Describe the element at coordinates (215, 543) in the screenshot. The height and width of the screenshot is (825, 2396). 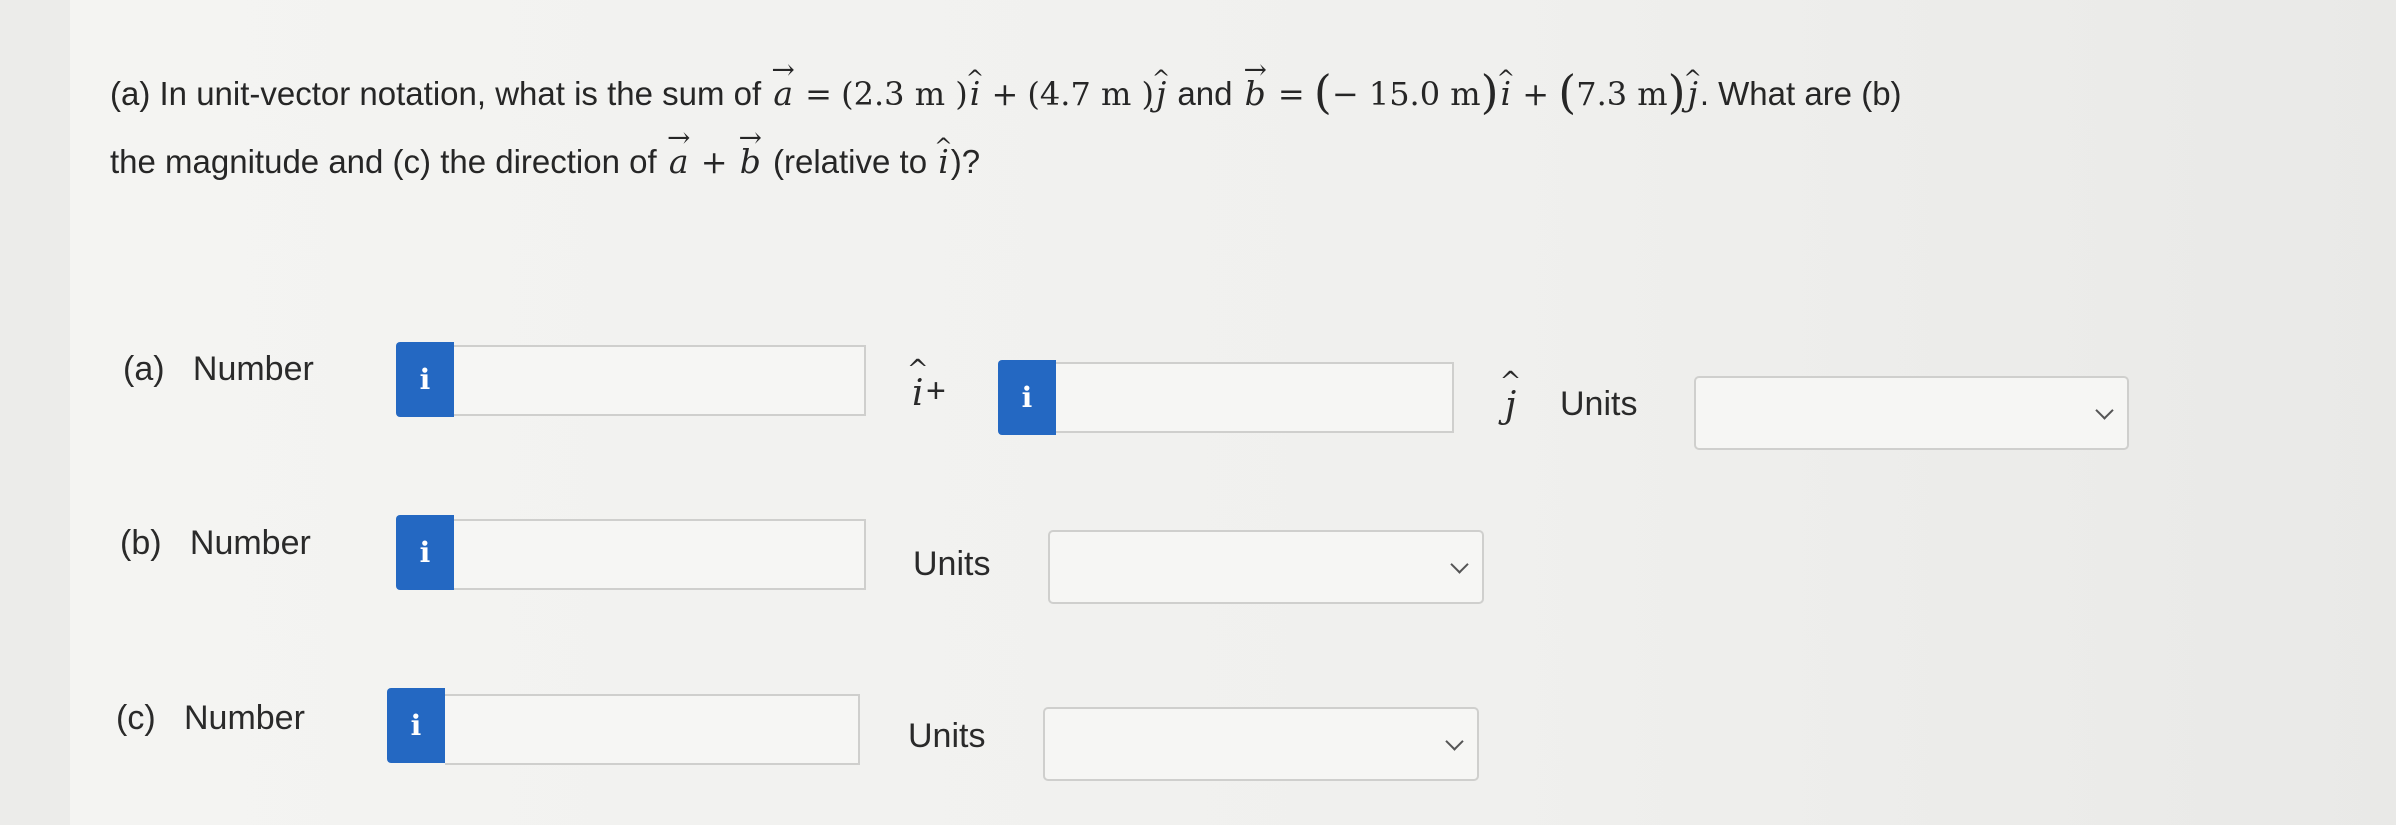
I see `part-b-label: (b) Number` at that location.